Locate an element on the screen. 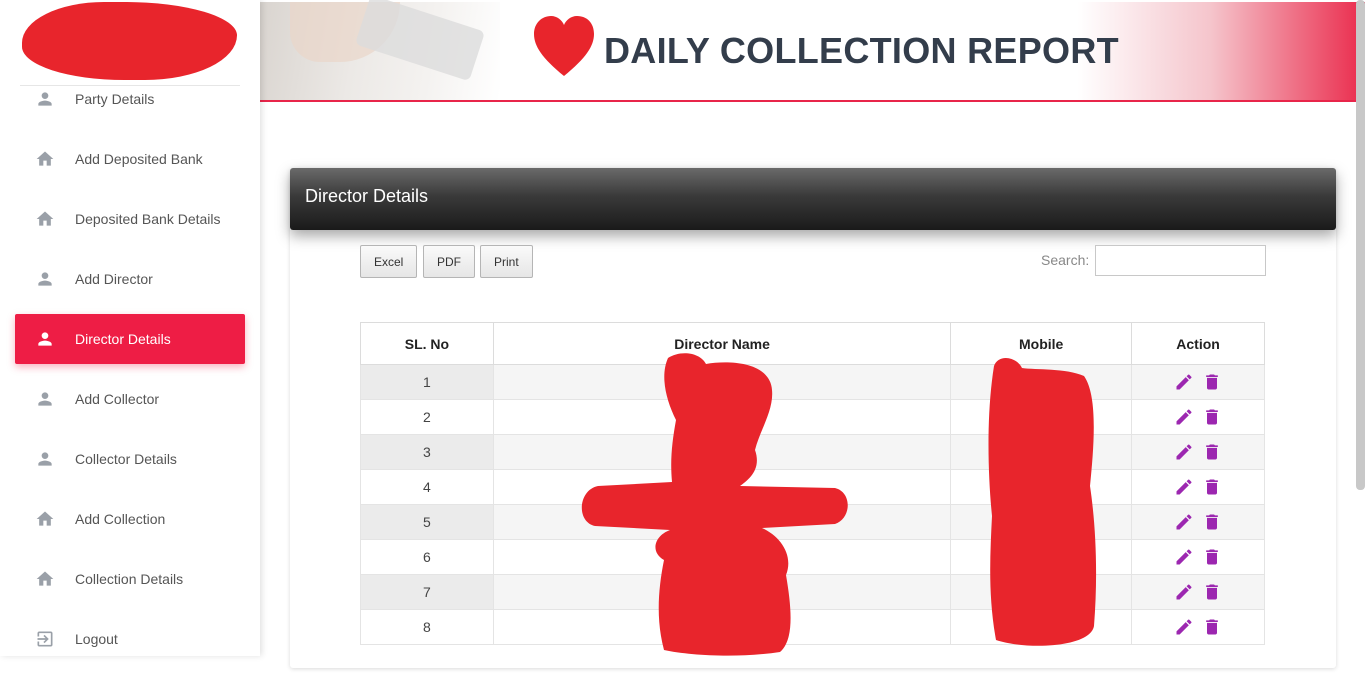 The width and height of the screenshot is (1365, 674). sidebar-item-label: Logout is located at coordinates (96, 639).